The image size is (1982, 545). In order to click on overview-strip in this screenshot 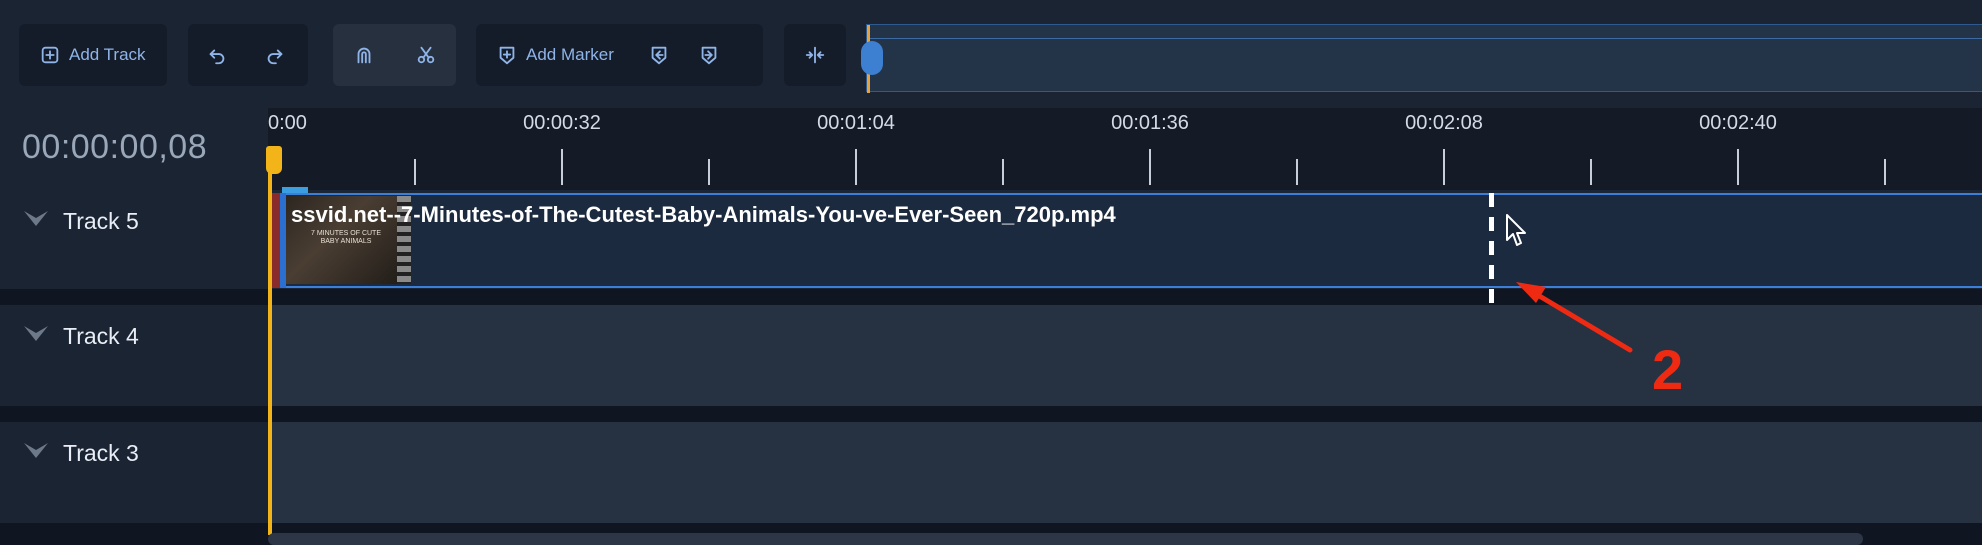, I will do `click(1424, 32)`.